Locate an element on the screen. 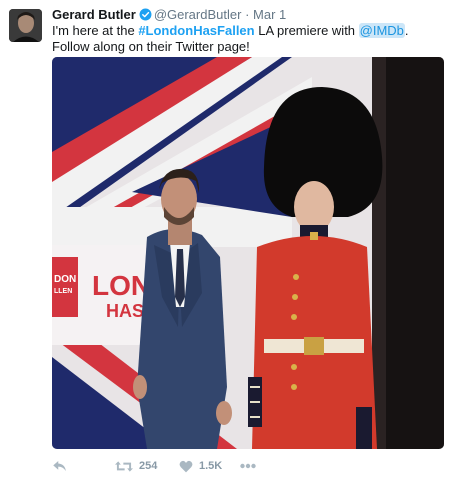  verified-icon is located at coordinates (145, 16).